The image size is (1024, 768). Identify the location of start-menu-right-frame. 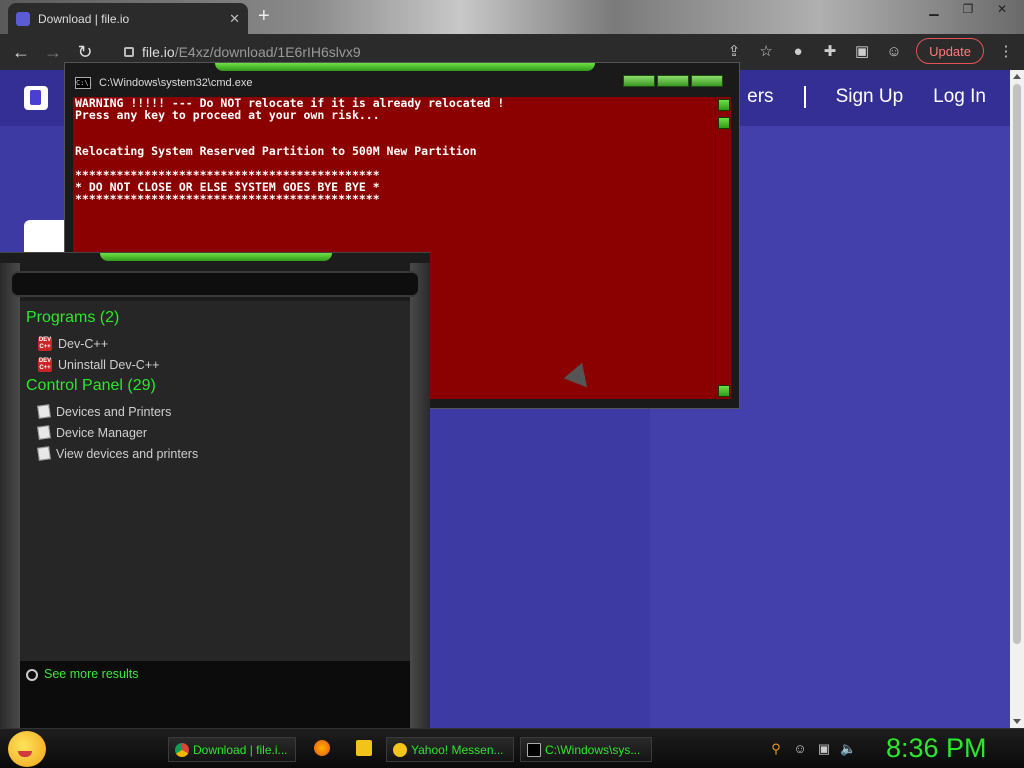
(420, 496).